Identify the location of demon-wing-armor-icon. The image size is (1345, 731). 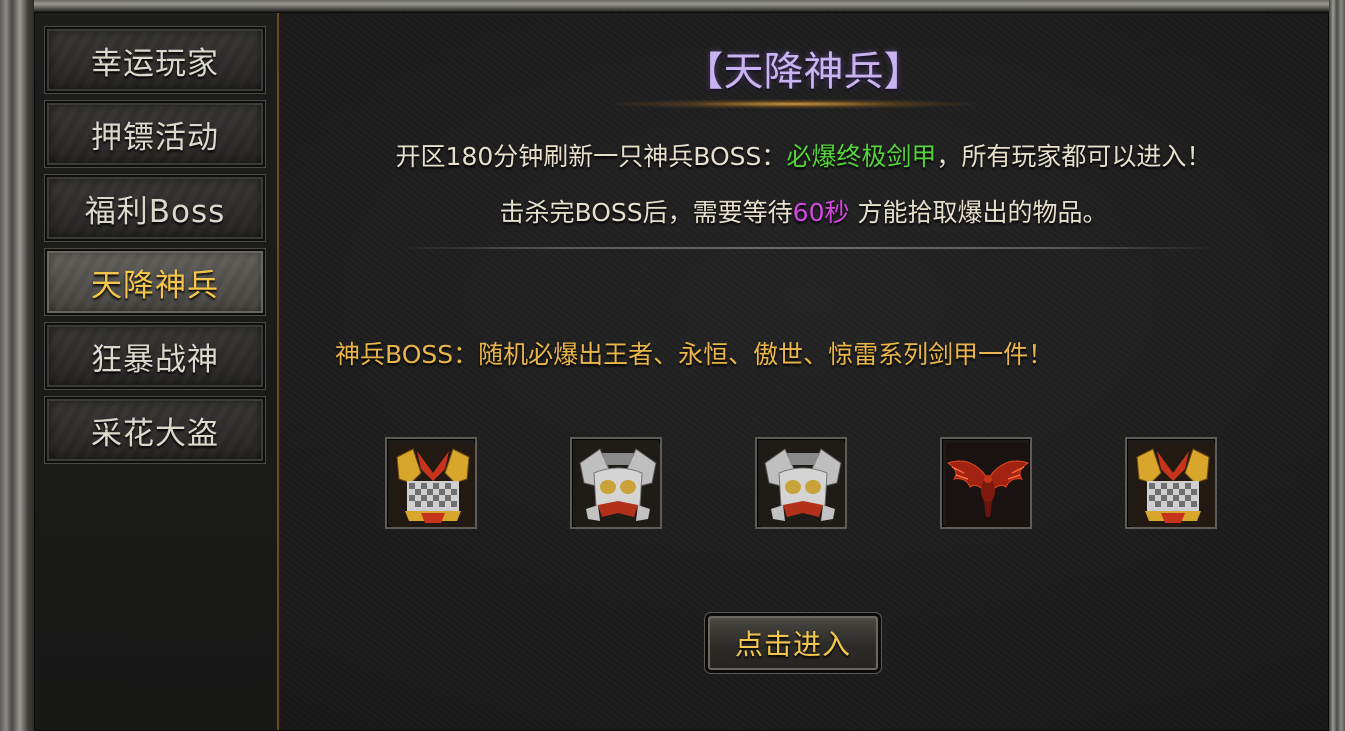
(988, 485).